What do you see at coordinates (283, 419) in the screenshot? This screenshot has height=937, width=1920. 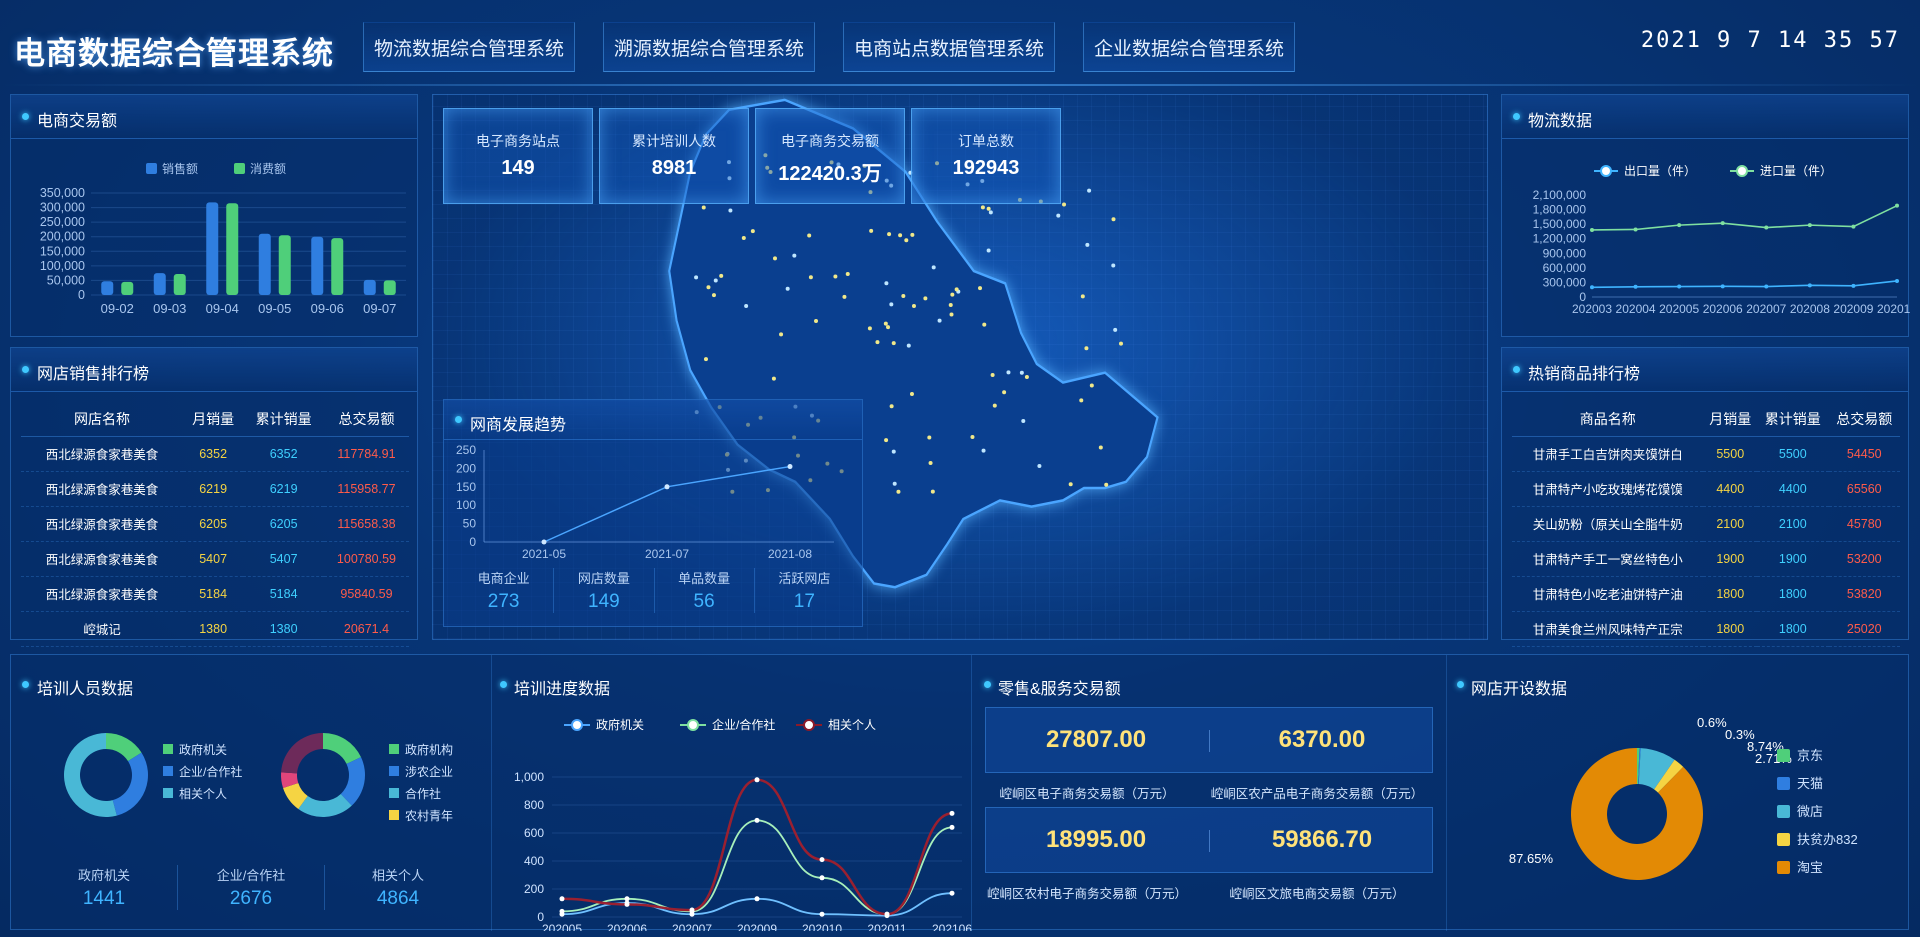 I see `column-header: 累计销量` at bounding box center [283, 419].